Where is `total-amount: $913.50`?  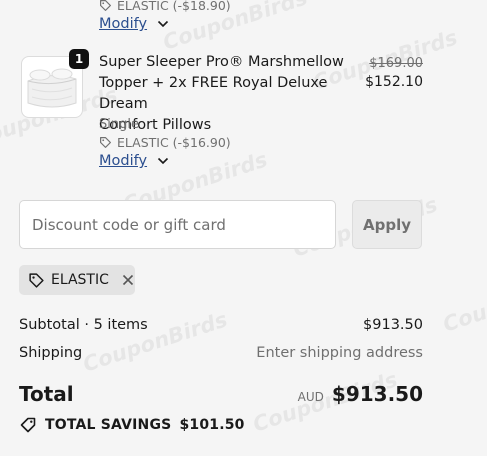 total-amount: $913.50 is located at coordinates (377, 394).